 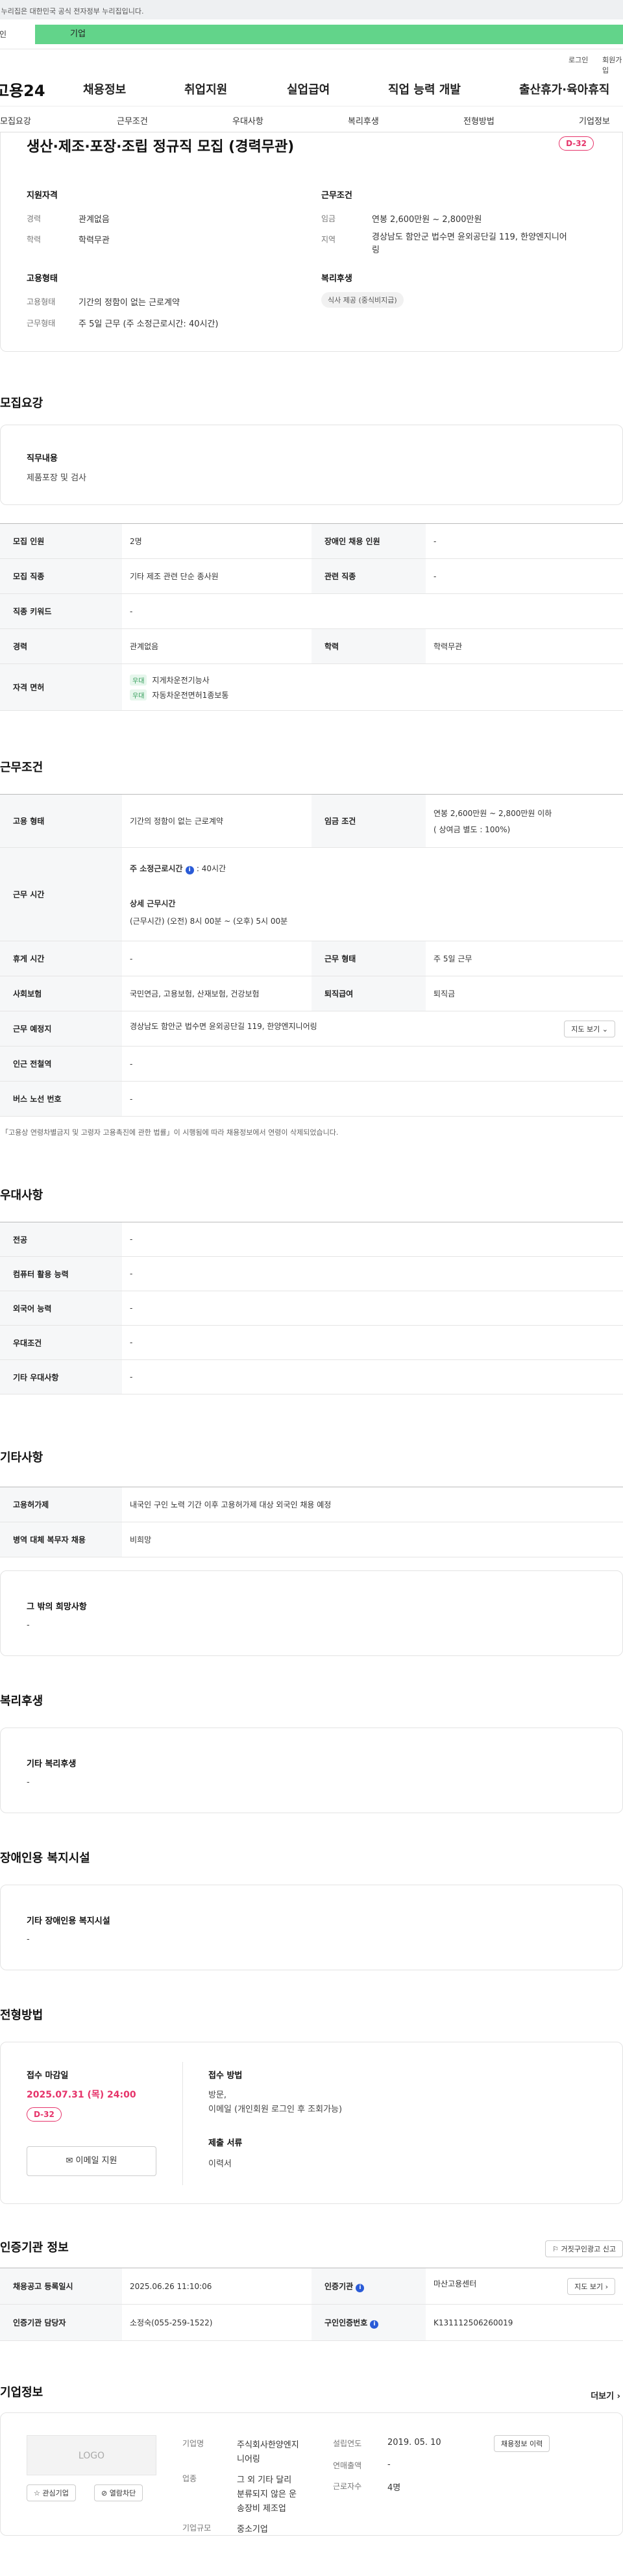 What do you see at coordinates (217, 646) in the screenshot?
I see `career-value-row: 관계없음` at bounding box center [217, 646].